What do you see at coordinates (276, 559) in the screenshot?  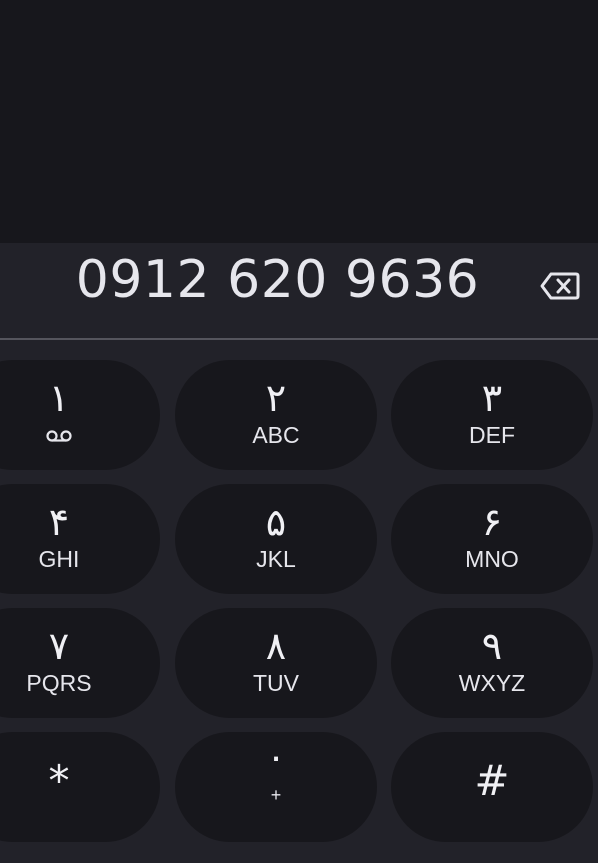 I see `key-letters: JKL` at bounding box center [276, 559].